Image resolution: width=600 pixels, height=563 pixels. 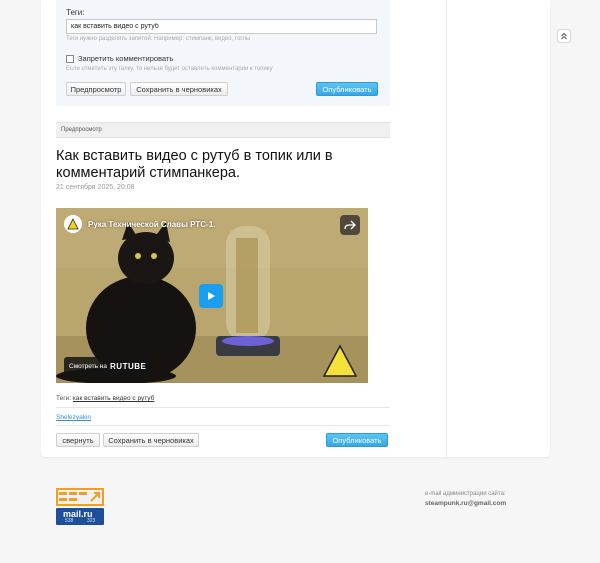 I want to click on play-button, so click(x=211, y=296).